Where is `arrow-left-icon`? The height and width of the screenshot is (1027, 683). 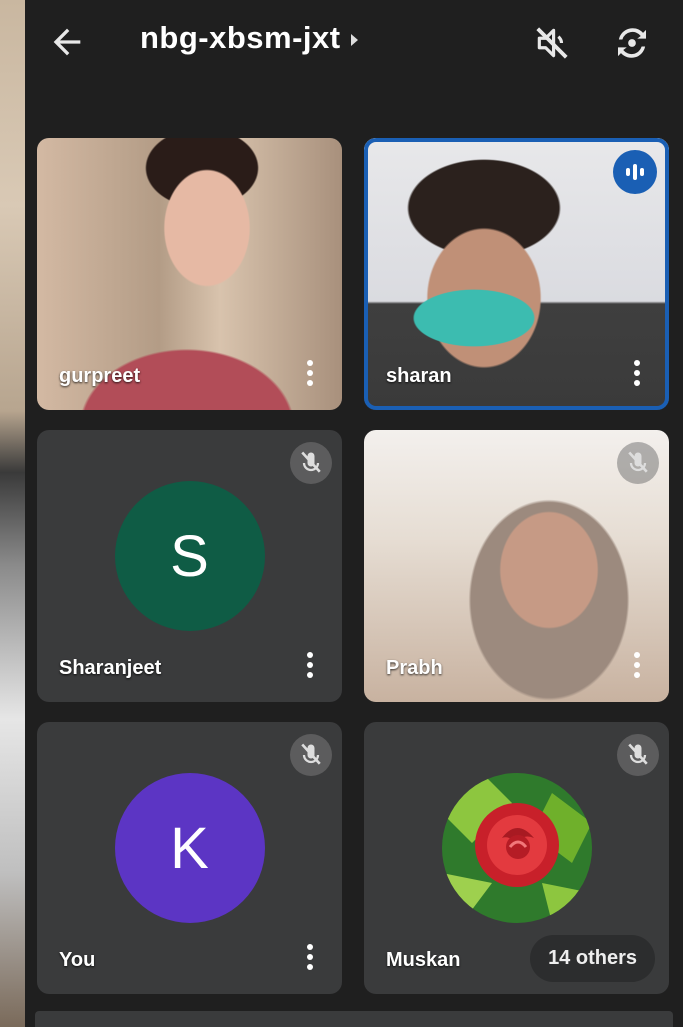 arrow-left-icon is located at coordinates (67, 42).